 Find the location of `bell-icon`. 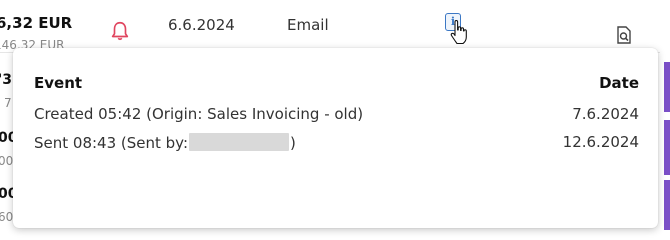

bell-icon is located at coordinates (120, 31).